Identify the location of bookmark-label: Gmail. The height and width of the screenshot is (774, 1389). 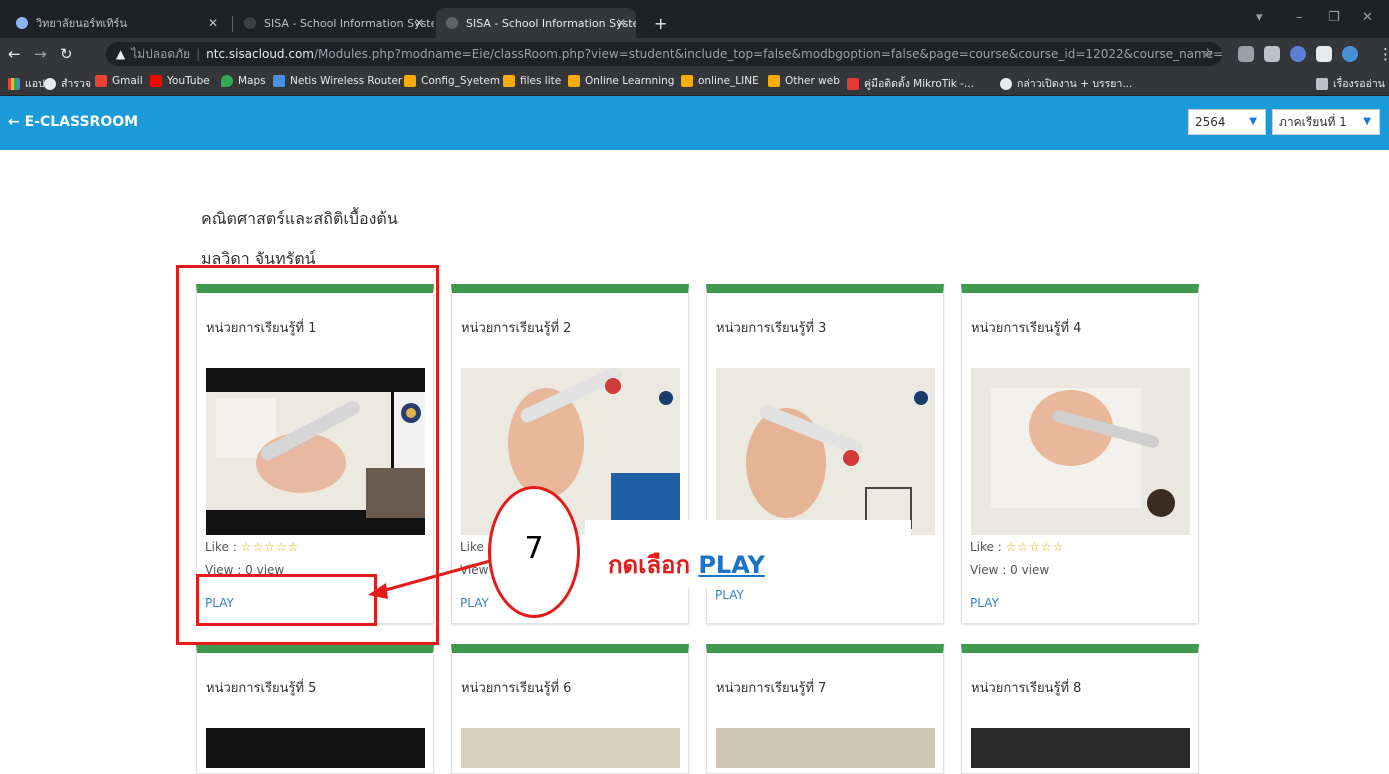
(127, 81).